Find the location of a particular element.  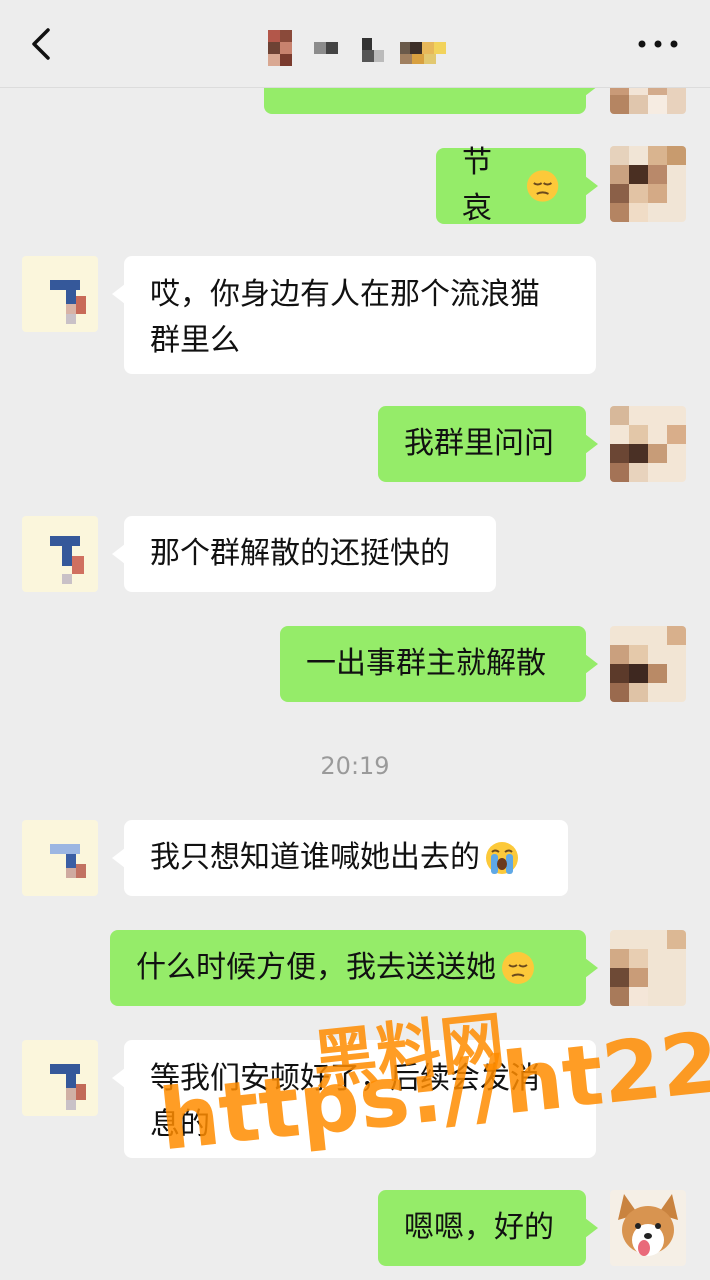

more-menu-icon is located at coordinates (658, 44).